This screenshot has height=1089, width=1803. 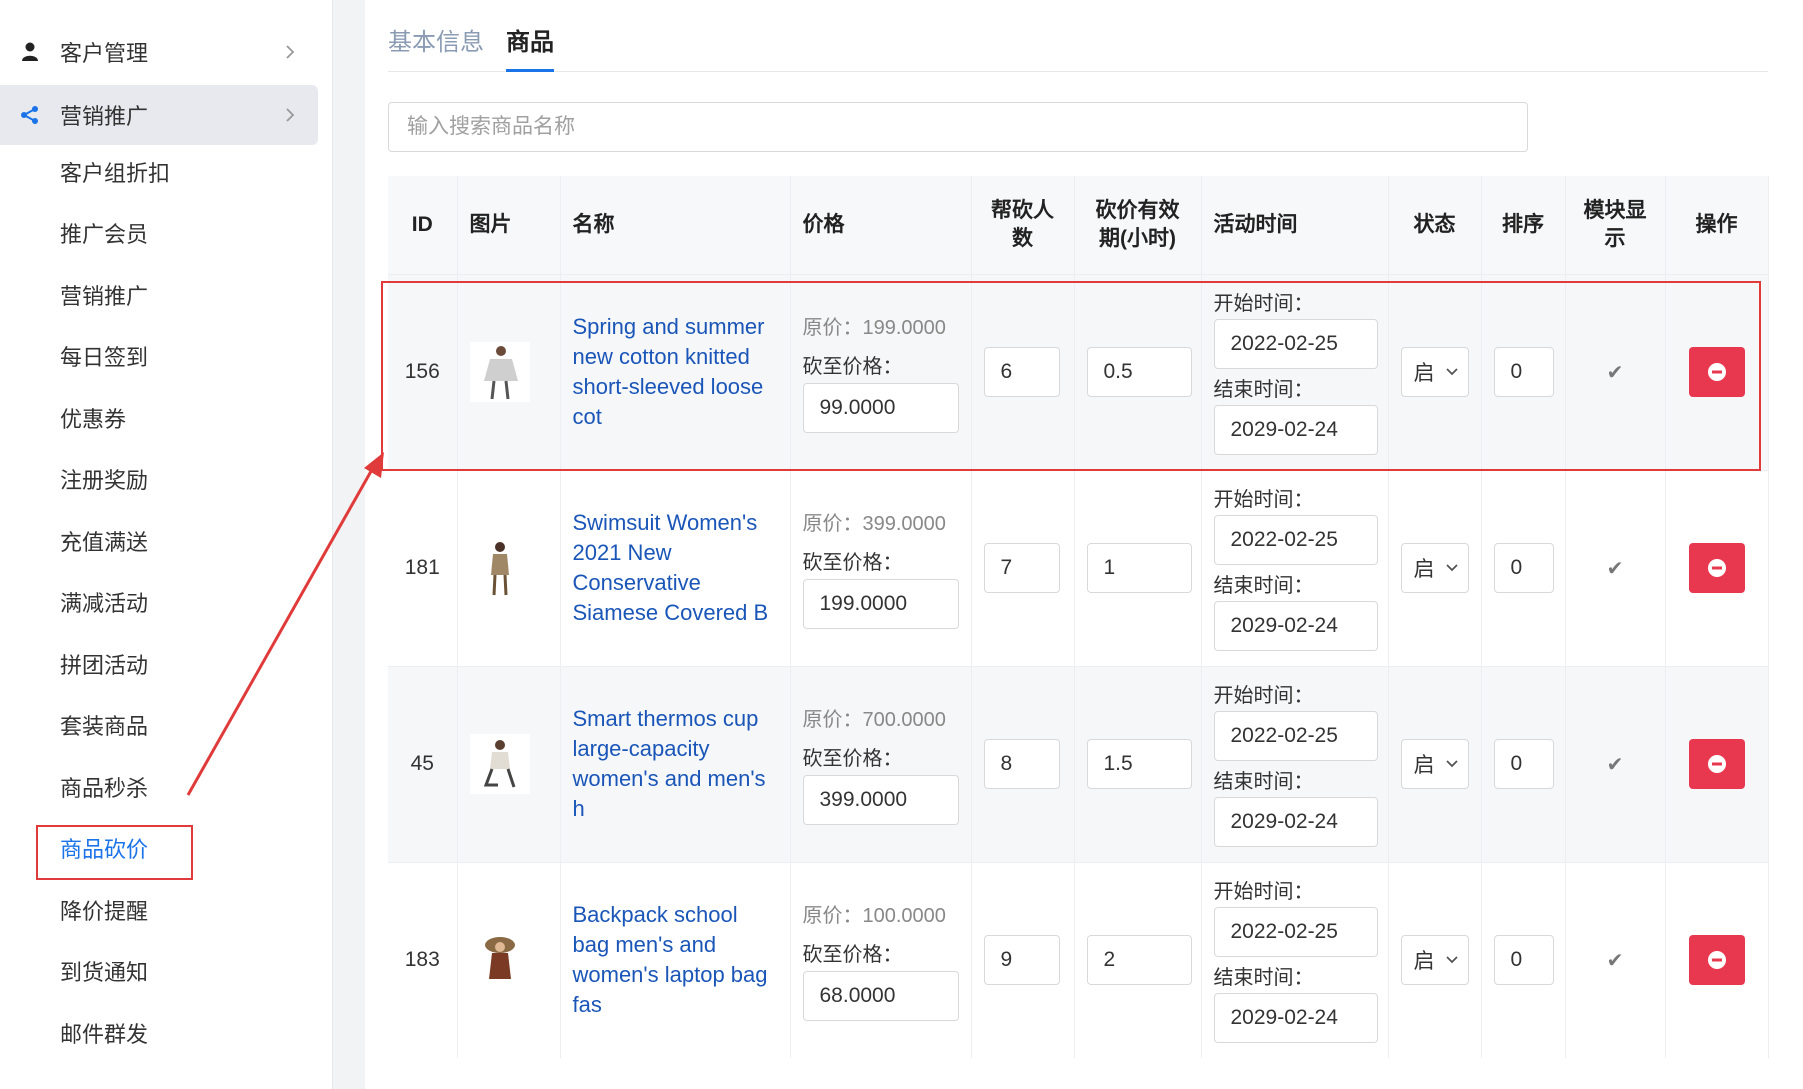 What do you see at coordinates (104, 666) in the screenshot?
I see `sidebar-subitem-group-buy: 拼团活动` at bounding box center [104, 666].